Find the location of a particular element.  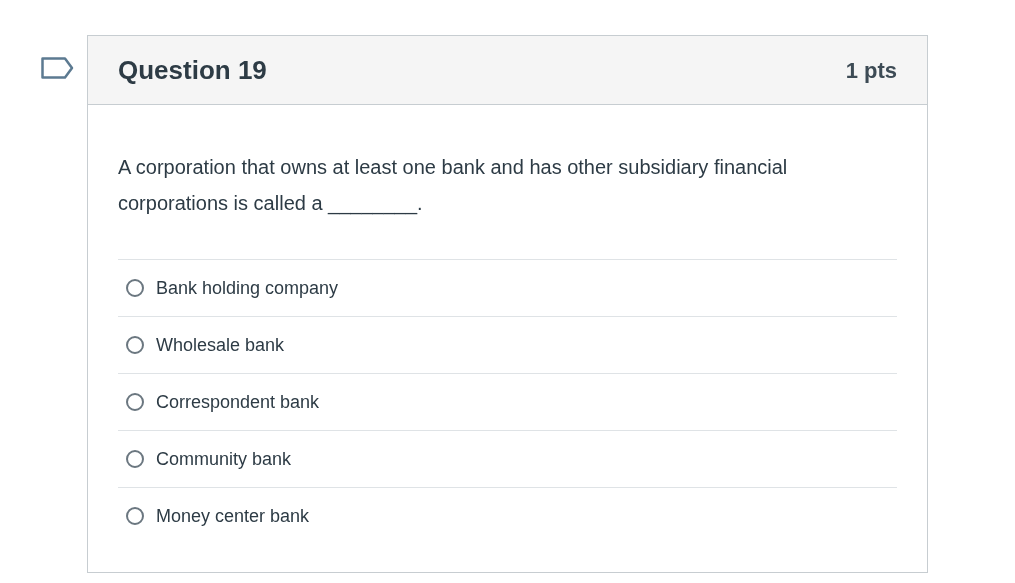

answer-option: Bank holding company is located at coordinates (507, 287).